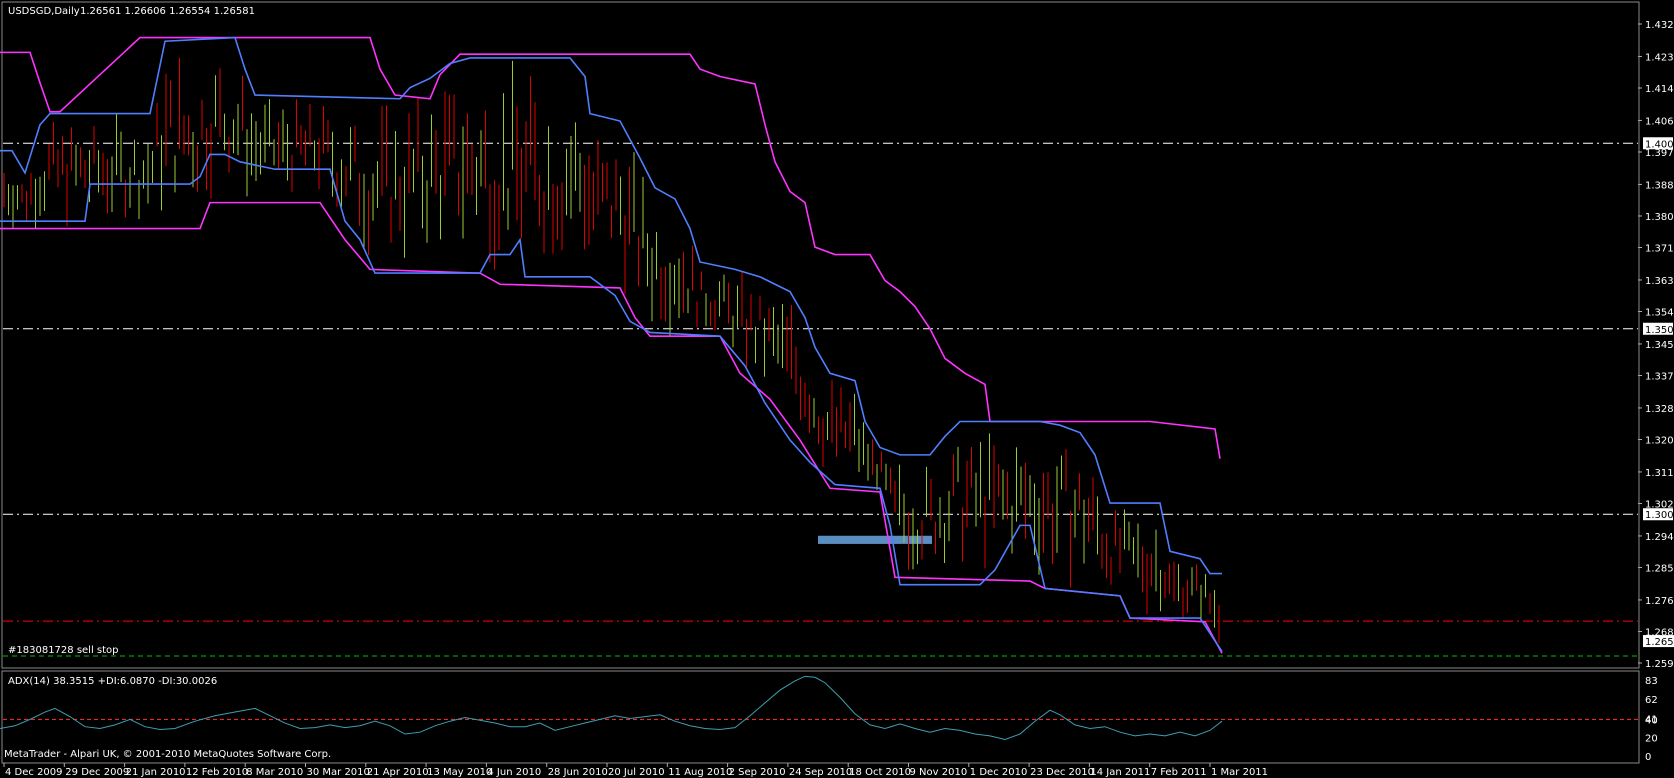 This screenshot has width=1674, height=778. Describe the element at coordinates (1659, 185) in the screenshot. I see `price-tick-label: 1.38890` at that location.